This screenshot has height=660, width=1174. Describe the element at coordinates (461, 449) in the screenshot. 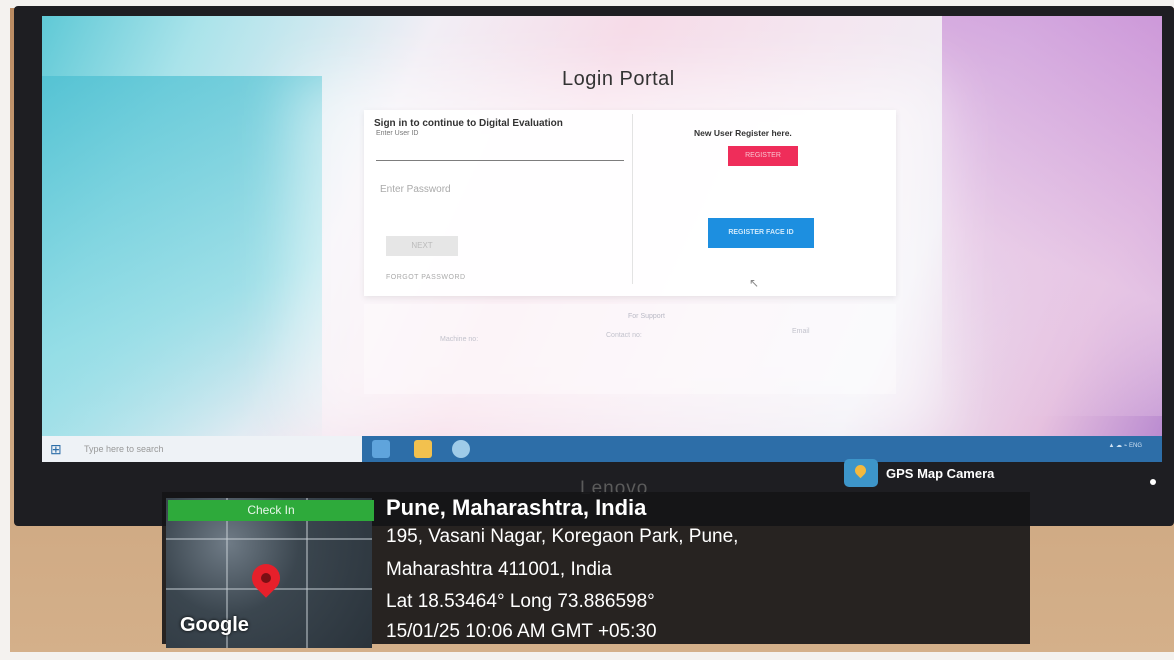

I see `browser-icon` at that location.